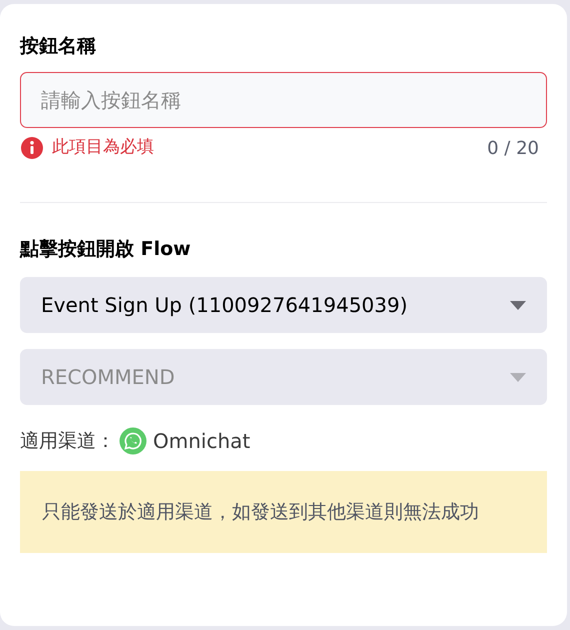  What do you see at coordinates (261, 512) in the screenshot?
I see `notice-text: 只能發送於適用渠道，如發送到其他渠道則無法成功` at bounding box center [261, 512].